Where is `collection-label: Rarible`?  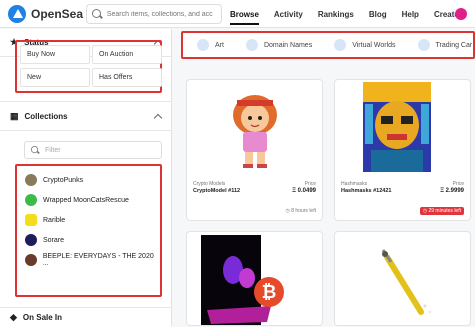 collection-label: Rarible is located at coordinates (54, 220).